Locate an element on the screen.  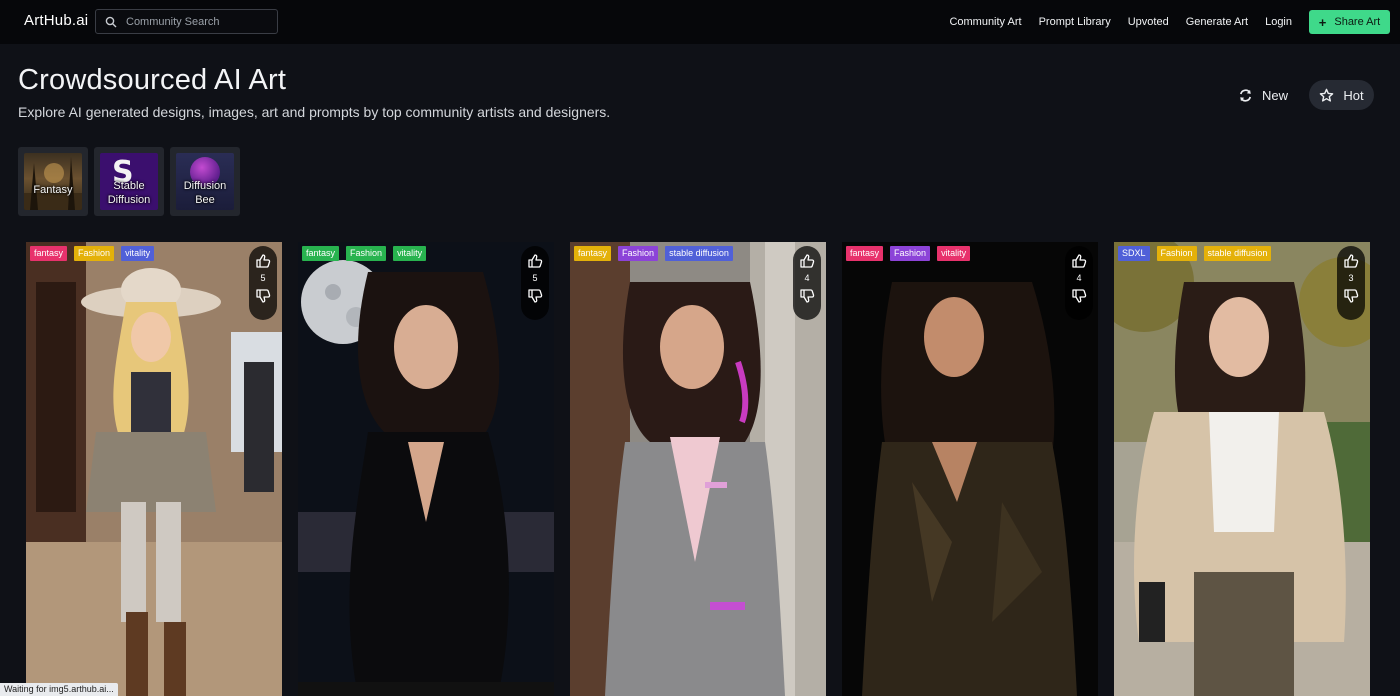
sort-new-button: New is located at coordinates (1263, 95).